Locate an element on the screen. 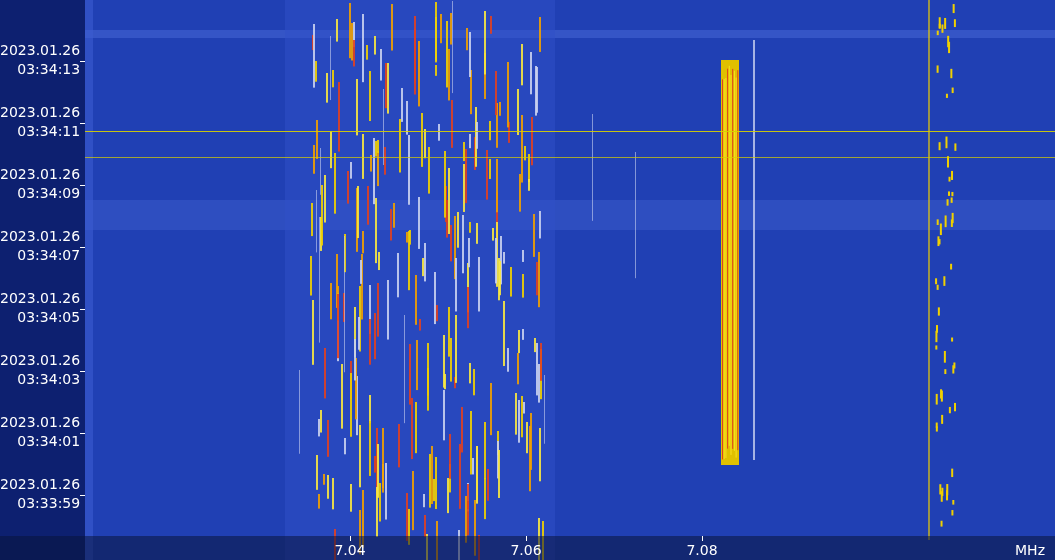 The image size is (1055, 560). time-label: 03:34:07 is located at coordinates (48, 255).